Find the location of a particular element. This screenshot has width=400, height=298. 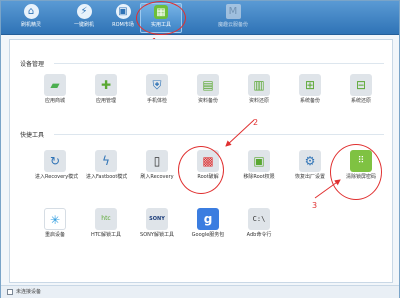

arrow-to-clear-lock is located at coordinates (327, 189).